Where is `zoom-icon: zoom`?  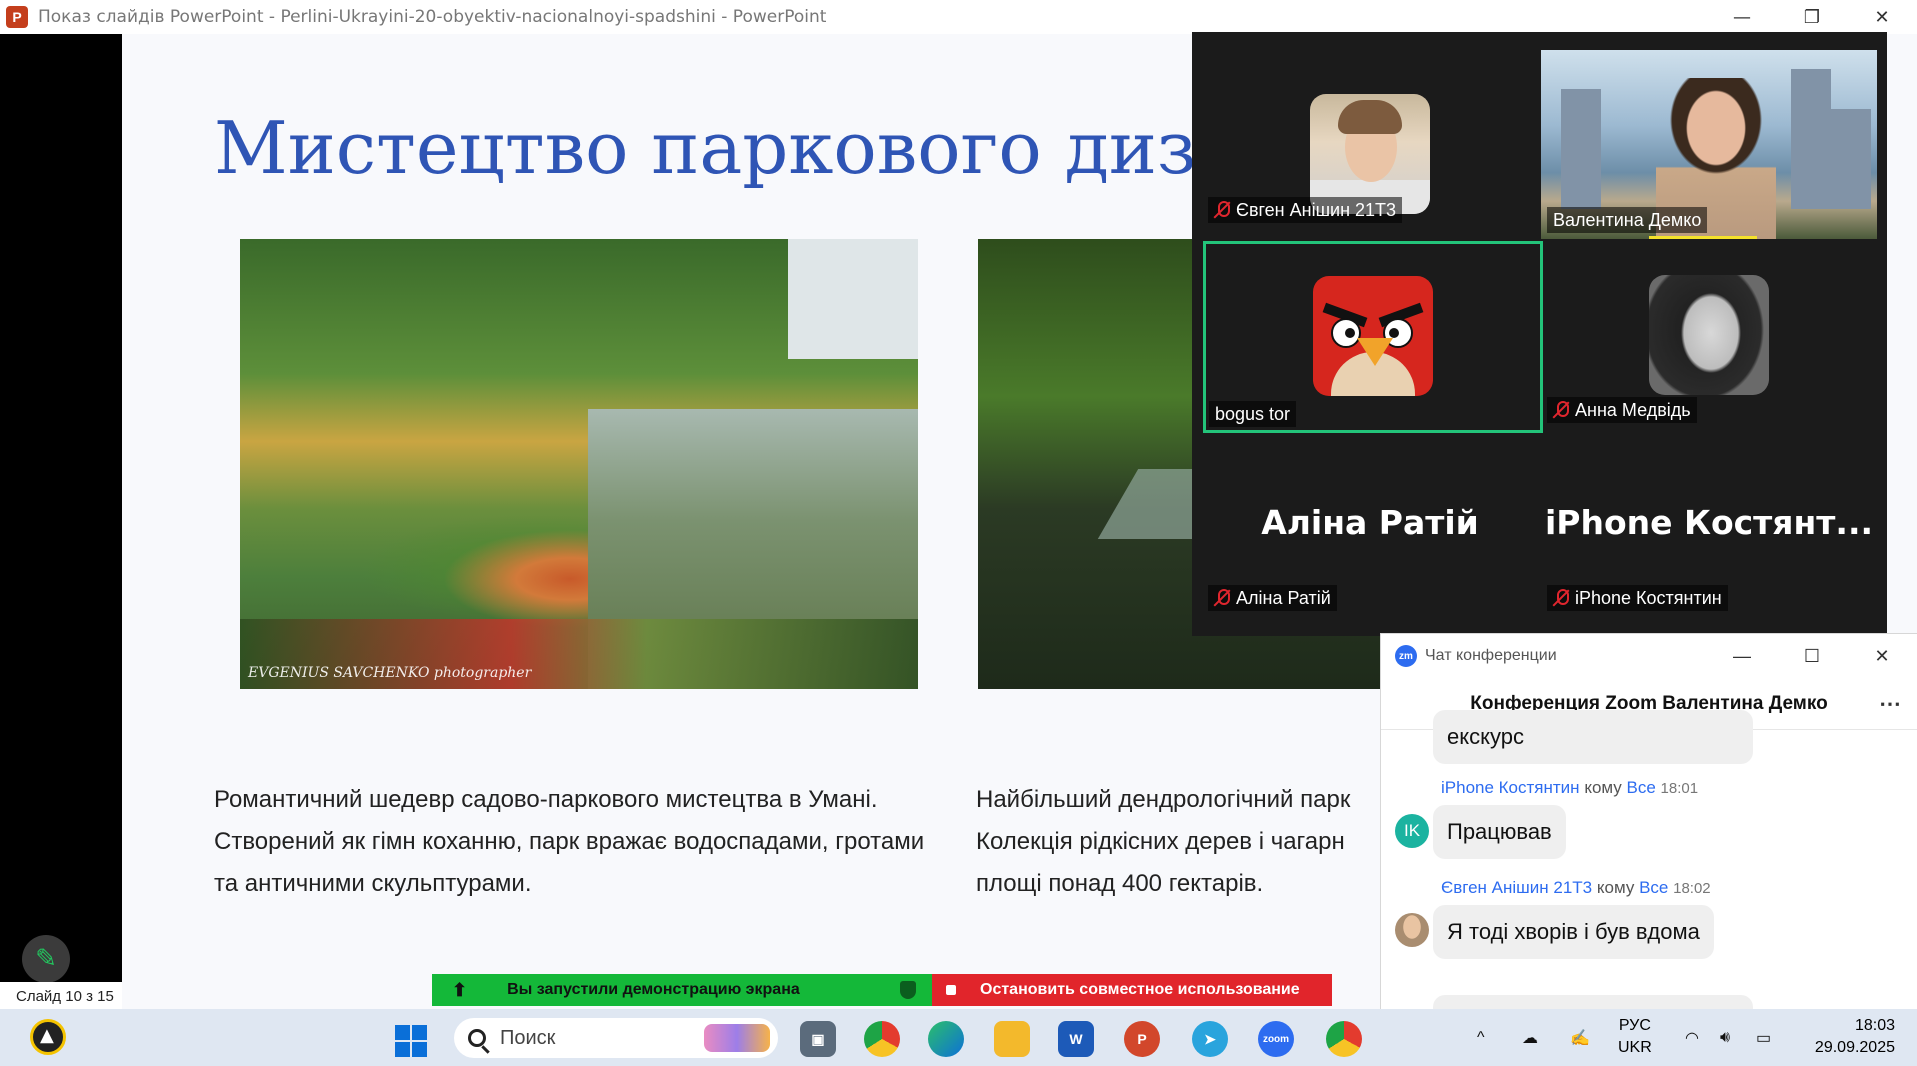
zoom-icon: zoom is located at coordinates (1276, 1039).